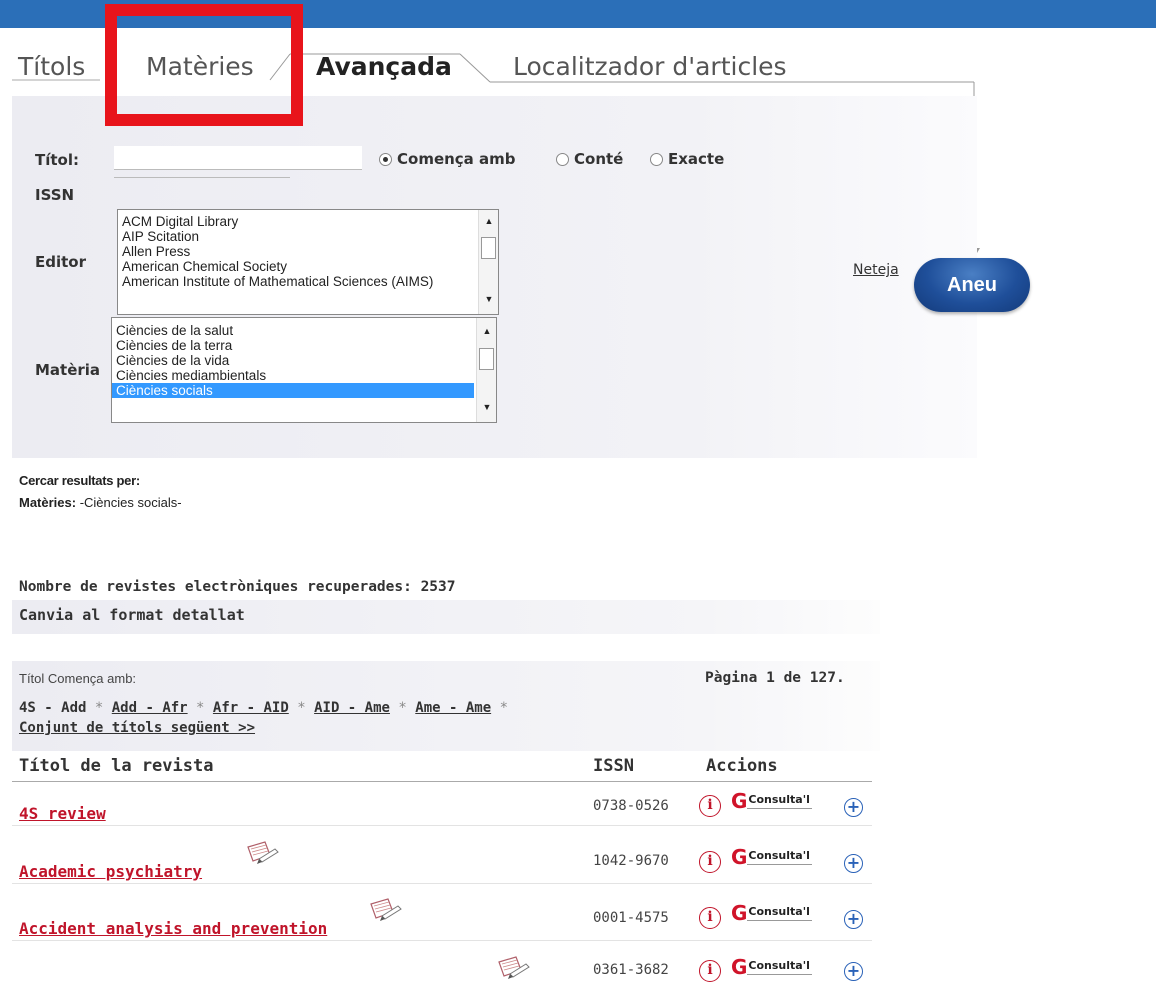 The image size is (1156, 982). What do you see at coordinates (53, 708) in the screenshot?
I see `range-current: 4S - Add` at bounding box center [53, 708].